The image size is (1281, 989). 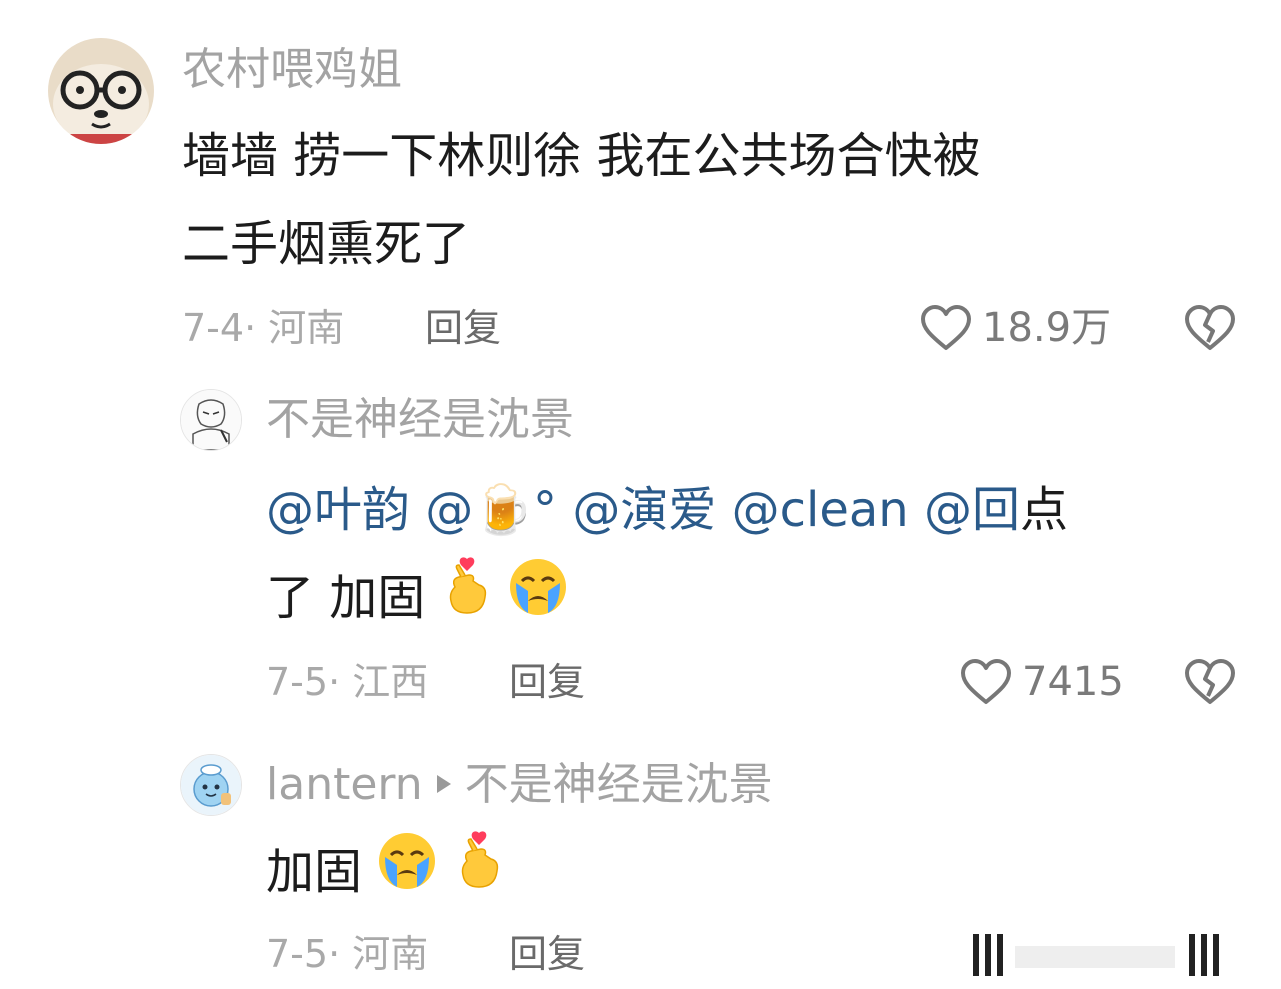 What do you see at coordinates (1073, 682) in the screenshot?
I see `like-count: 7415` at bounding box center [1073, 682].